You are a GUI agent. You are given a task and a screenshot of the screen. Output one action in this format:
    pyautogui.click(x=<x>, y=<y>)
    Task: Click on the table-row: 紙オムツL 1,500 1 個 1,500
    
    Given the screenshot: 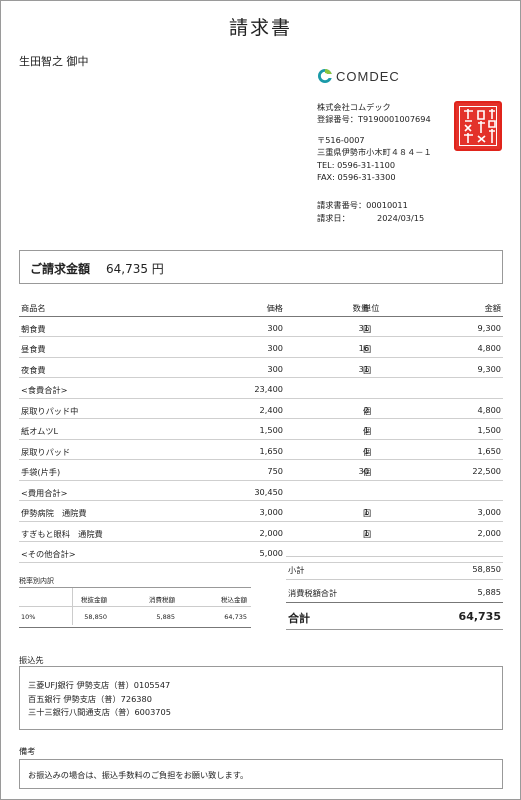 What is the action you would take?
    pyautogui.click(x=261, y=429)
    